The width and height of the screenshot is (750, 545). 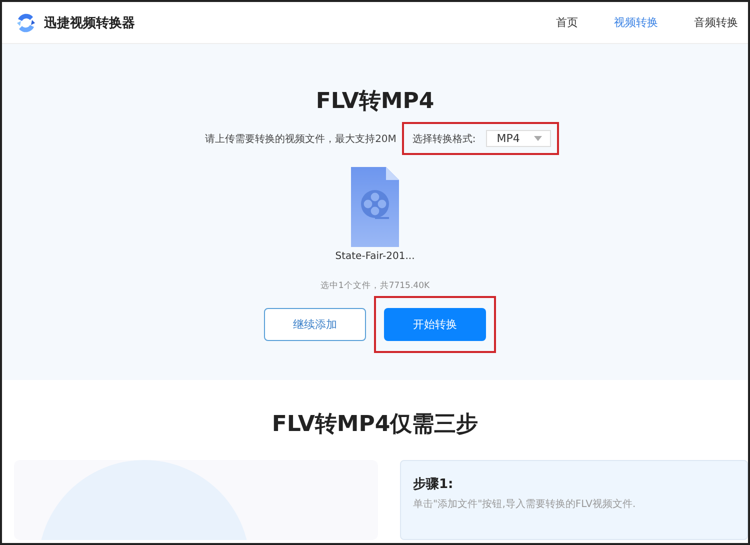 What do you see at coordinates (375, 286) in the screenshot?
I see `selection-summary: 选中1个文件，共7715.40K` at bounding box center [375, 286].